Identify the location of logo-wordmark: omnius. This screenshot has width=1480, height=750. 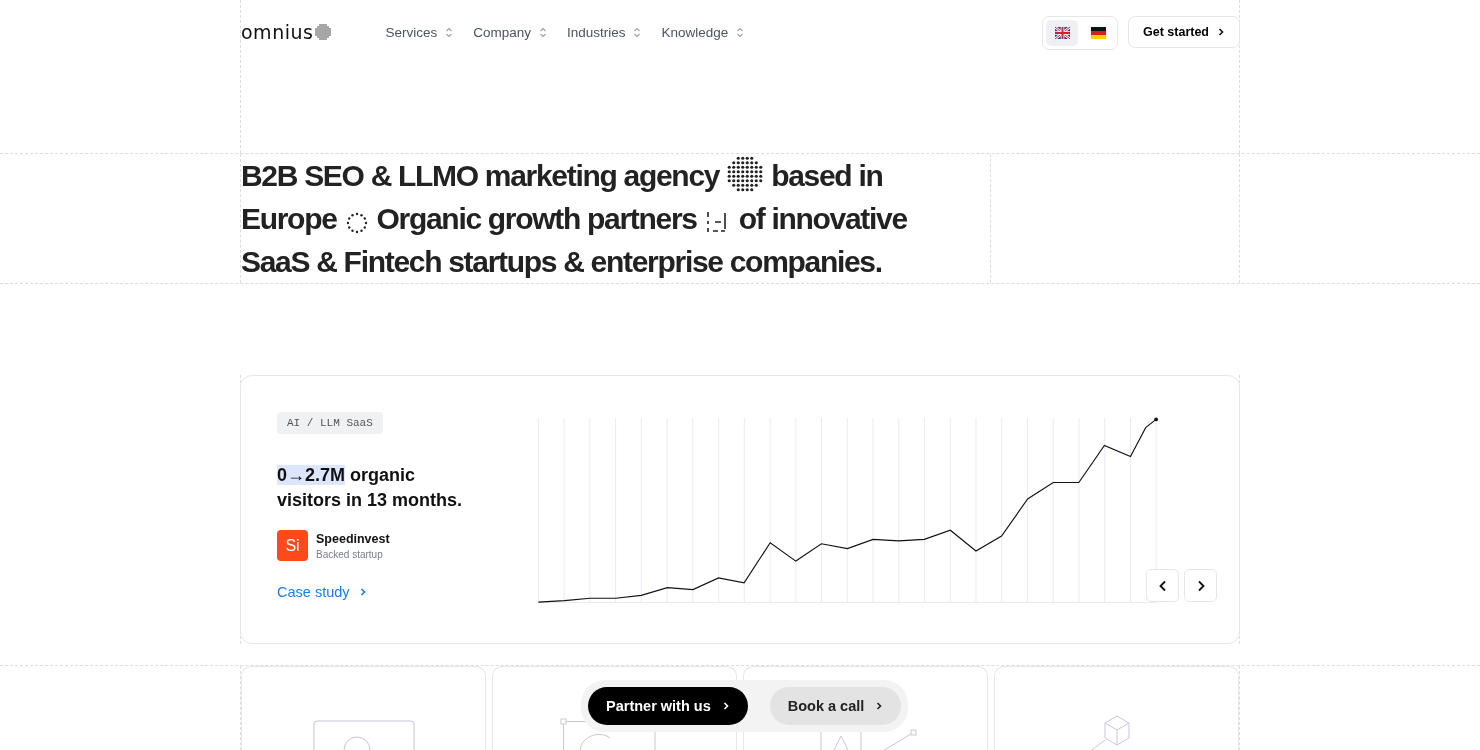
(277, 32).